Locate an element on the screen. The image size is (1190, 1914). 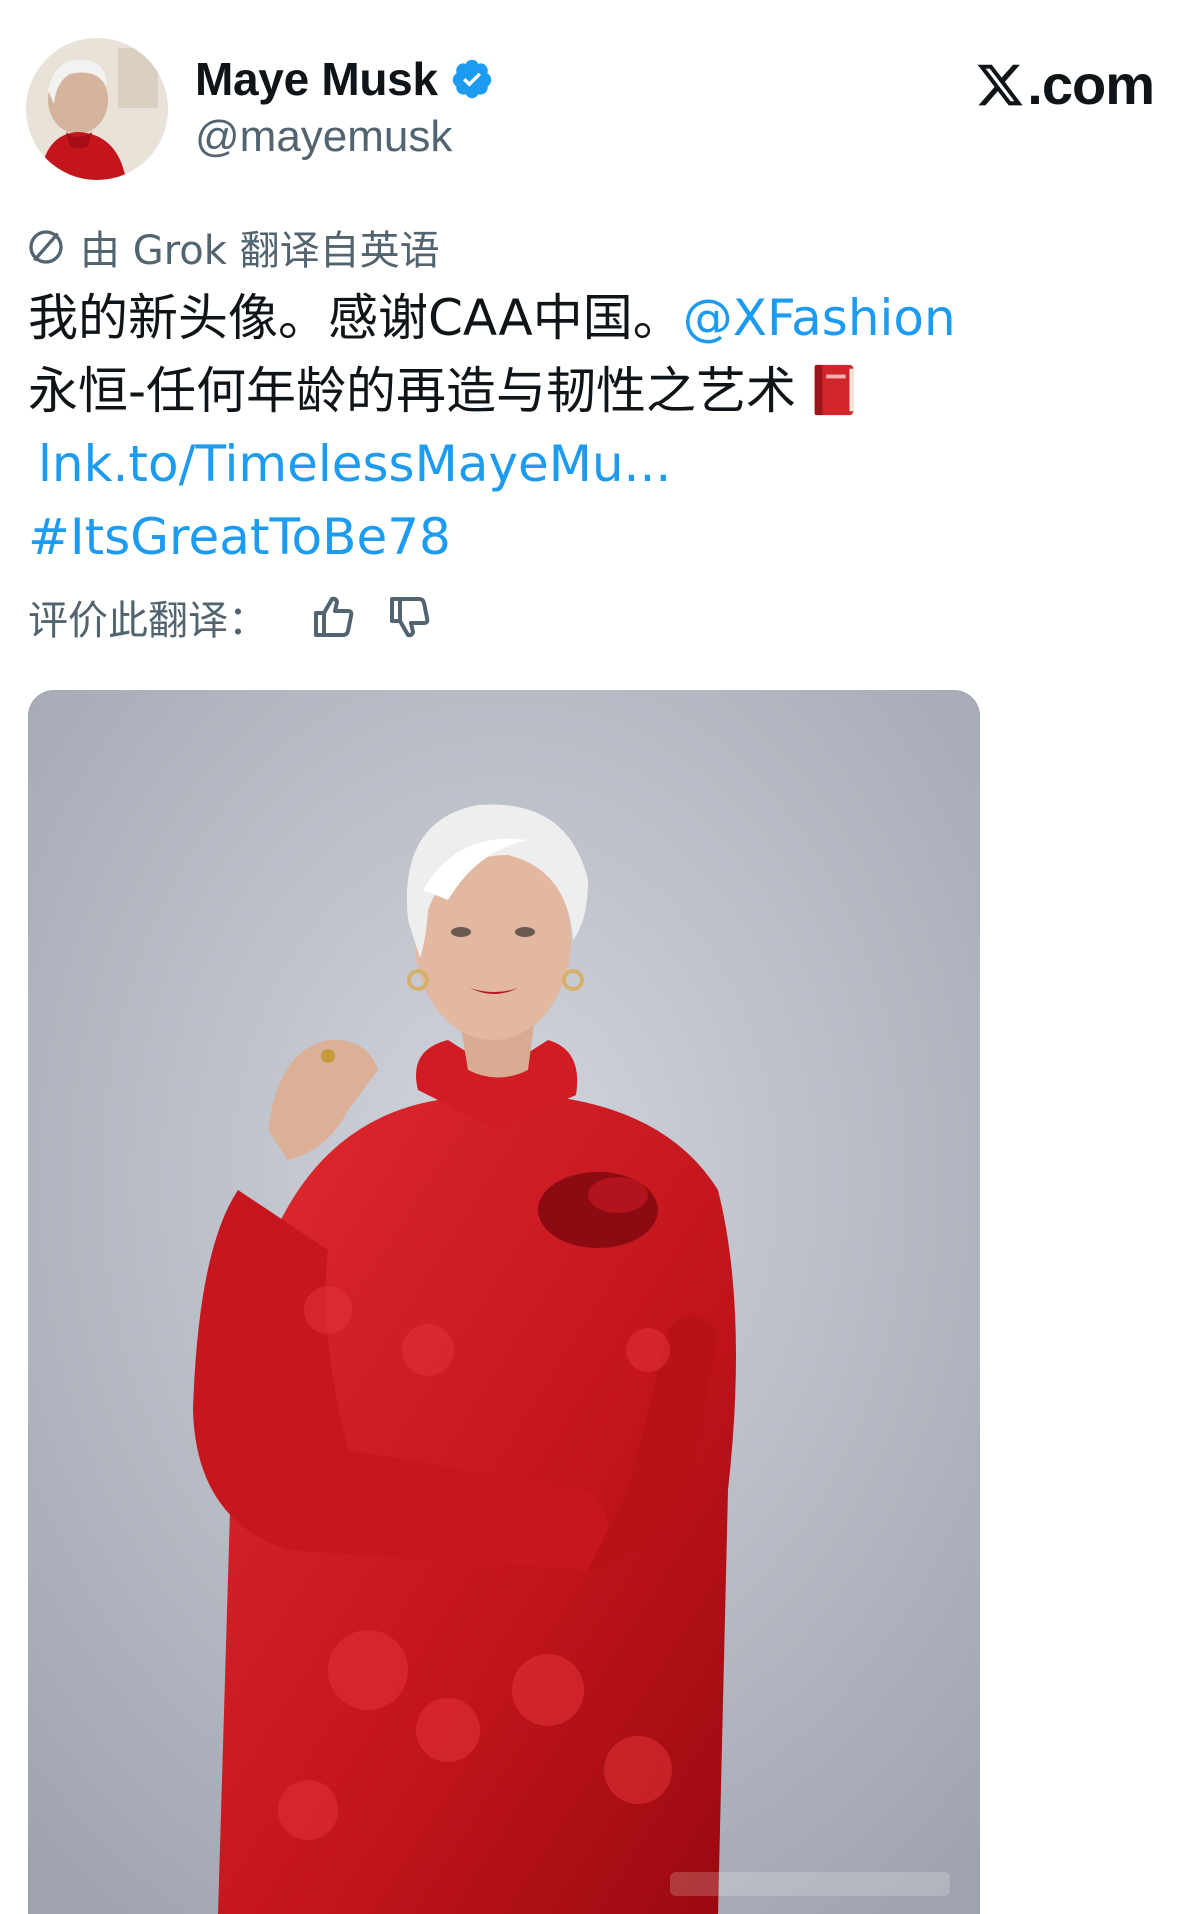
post-text-line-4: #ItsGreatToBe78 is located at coordinates (588, 537).